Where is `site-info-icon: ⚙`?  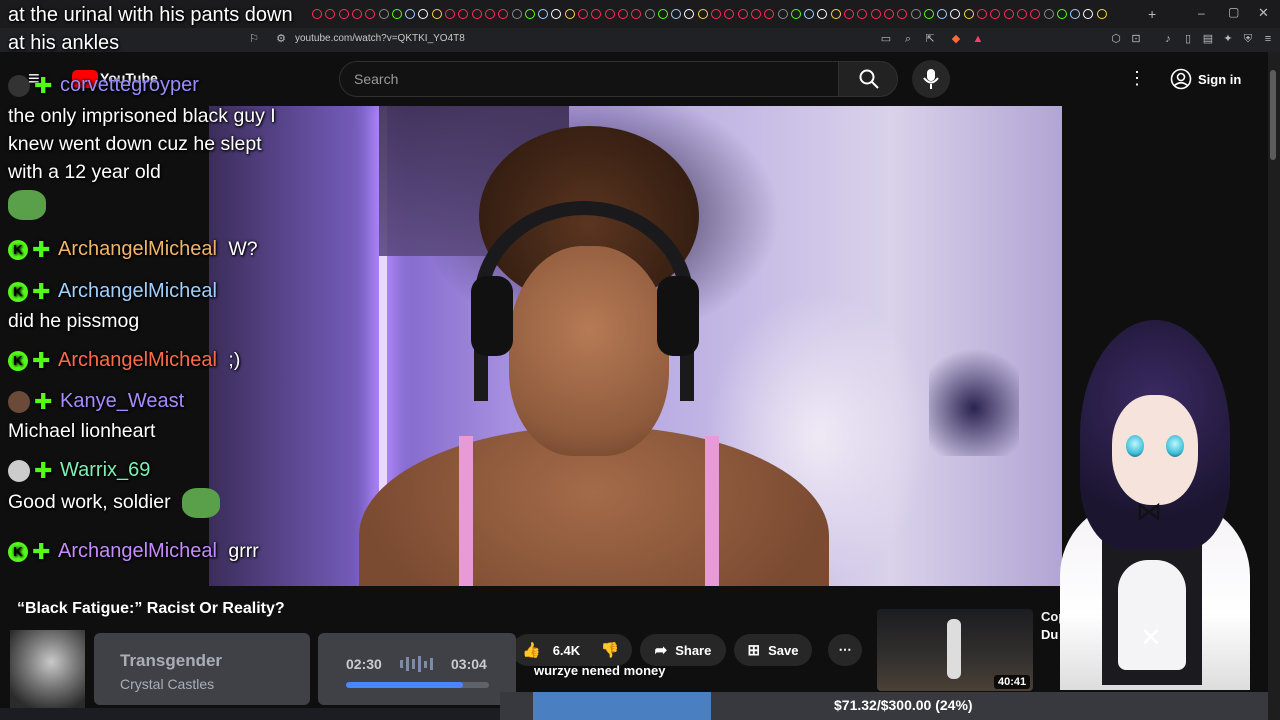
site-info-icon: ⚙ is located at coordinates (281, 39).